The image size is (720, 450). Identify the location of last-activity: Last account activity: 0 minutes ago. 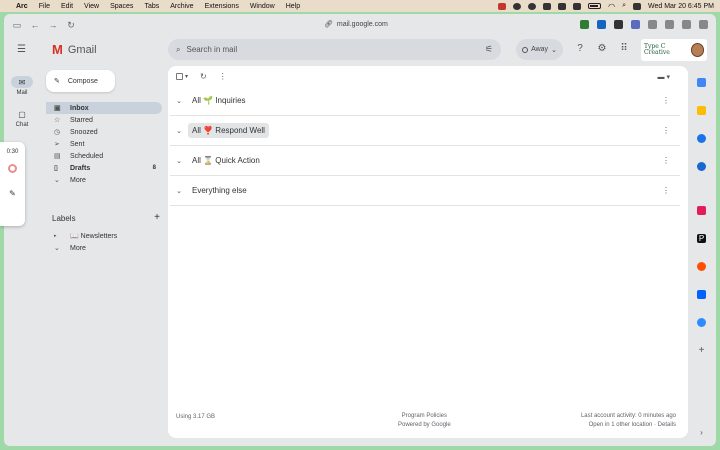
(628, 416).